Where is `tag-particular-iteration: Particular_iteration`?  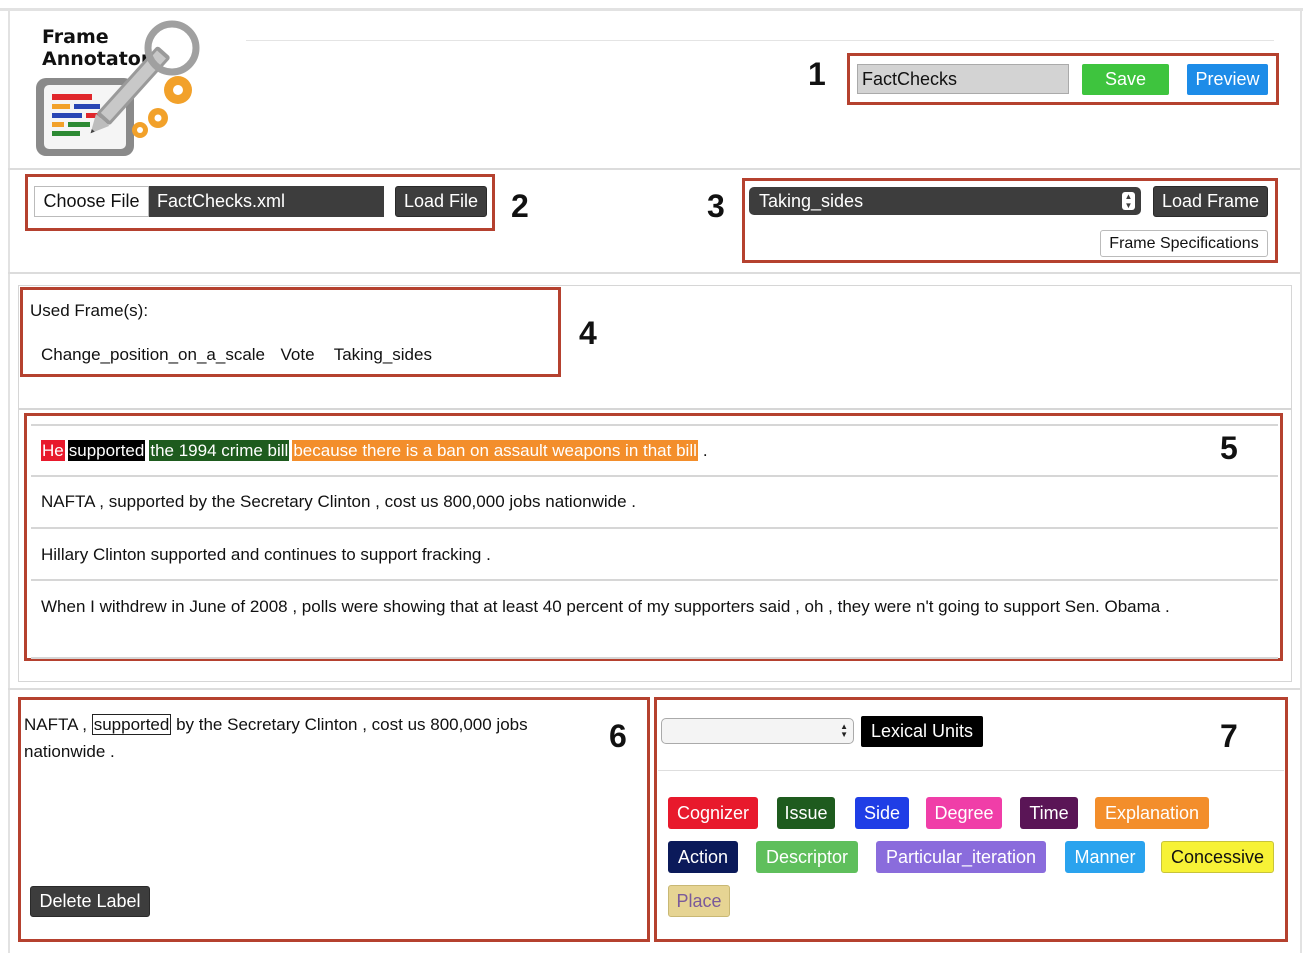 tag-particular-iteration: Particular_iteration is located at coordinates (961, 857).